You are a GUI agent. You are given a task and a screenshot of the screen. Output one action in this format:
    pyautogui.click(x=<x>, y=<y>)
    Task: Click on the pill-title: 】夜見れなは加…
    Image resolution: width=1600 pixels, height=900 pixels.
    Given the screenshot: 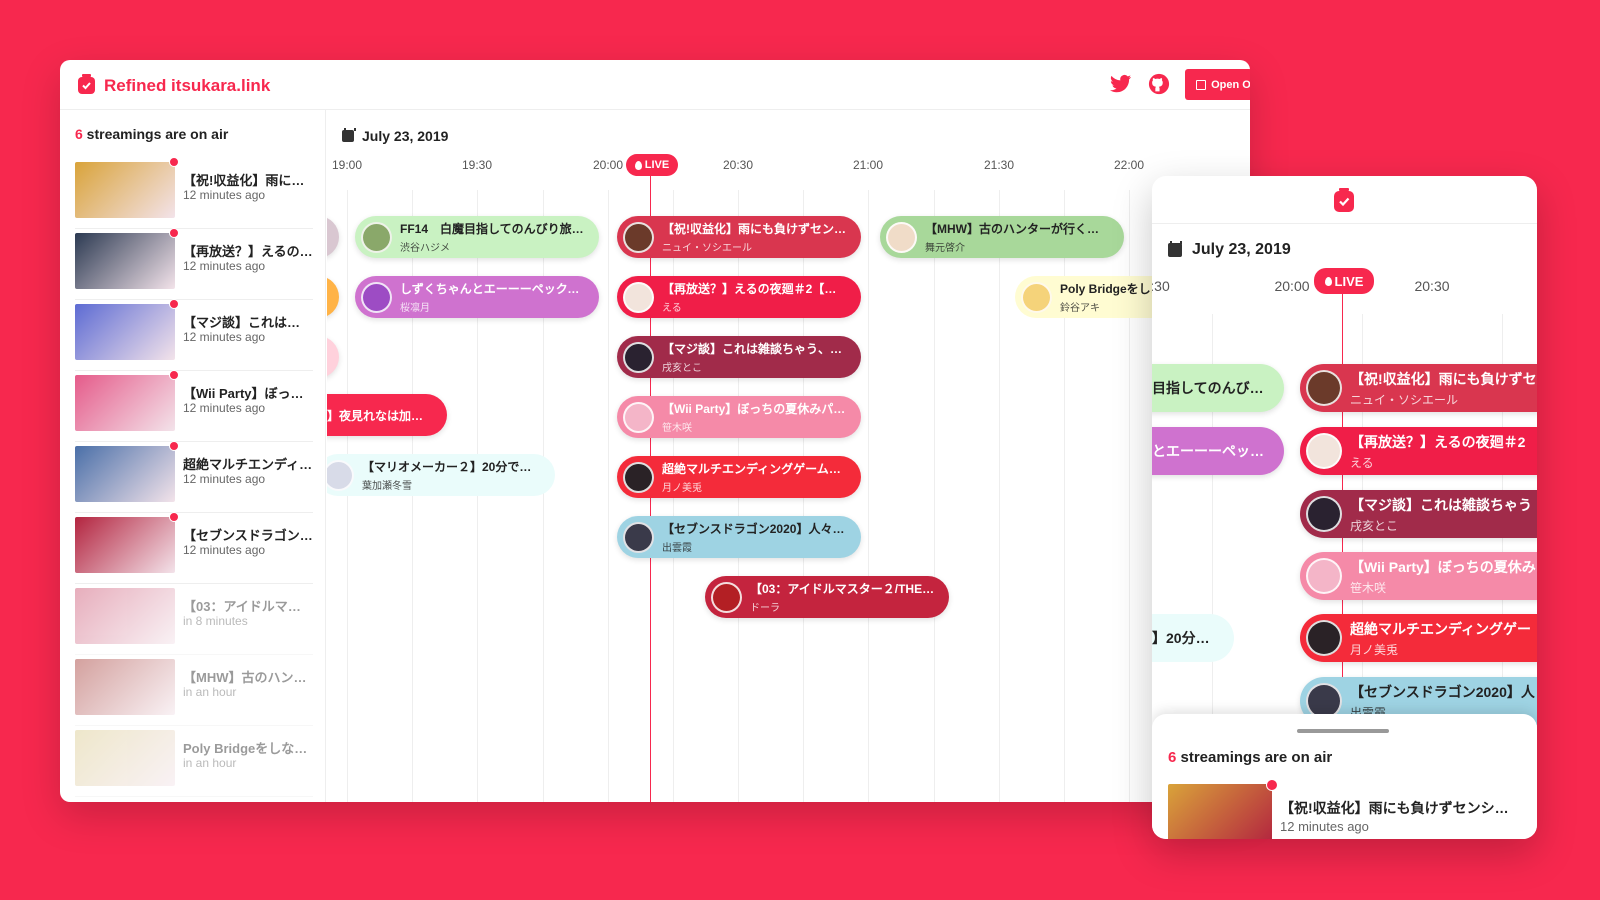 What is the action you would take?
    pyautogui.click(x=375, y=415)
    